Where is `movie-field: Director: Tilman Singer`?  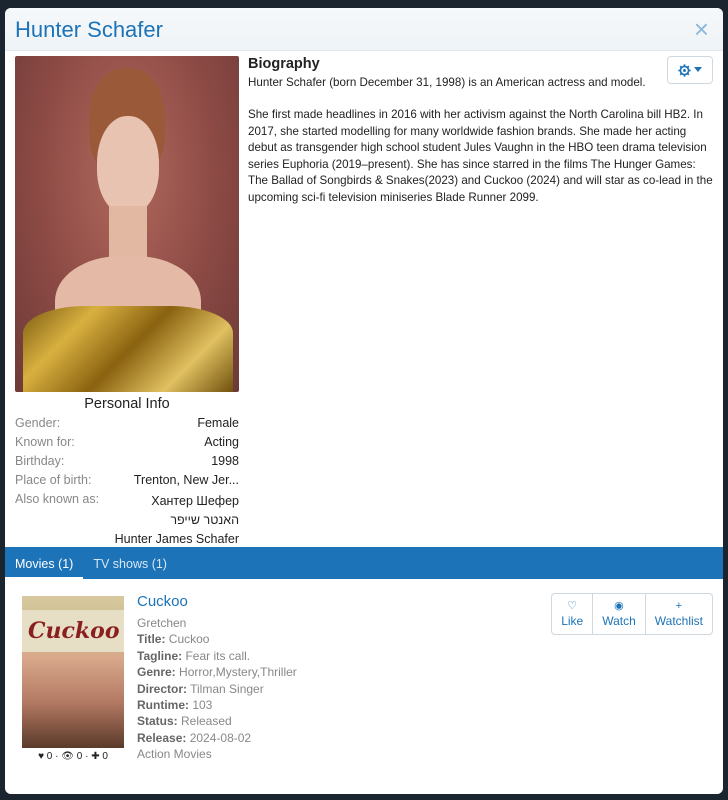
movie-field: Director: Tilman Singer is located at coordinates (200, 688).